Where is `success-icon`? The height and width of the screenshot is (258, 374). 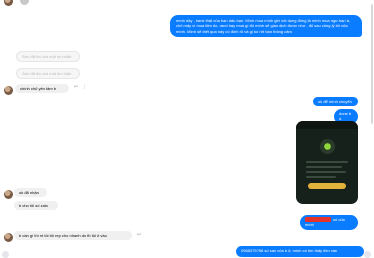
success-icon is located at coordinates (327, 146).